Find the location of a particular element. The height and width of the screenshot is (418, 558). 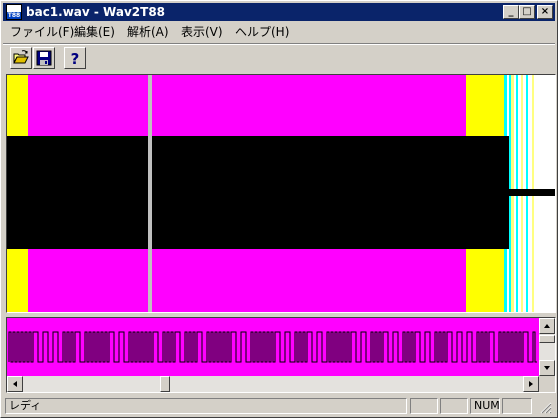

status-text: レディ is located at coordinates (206, 406).